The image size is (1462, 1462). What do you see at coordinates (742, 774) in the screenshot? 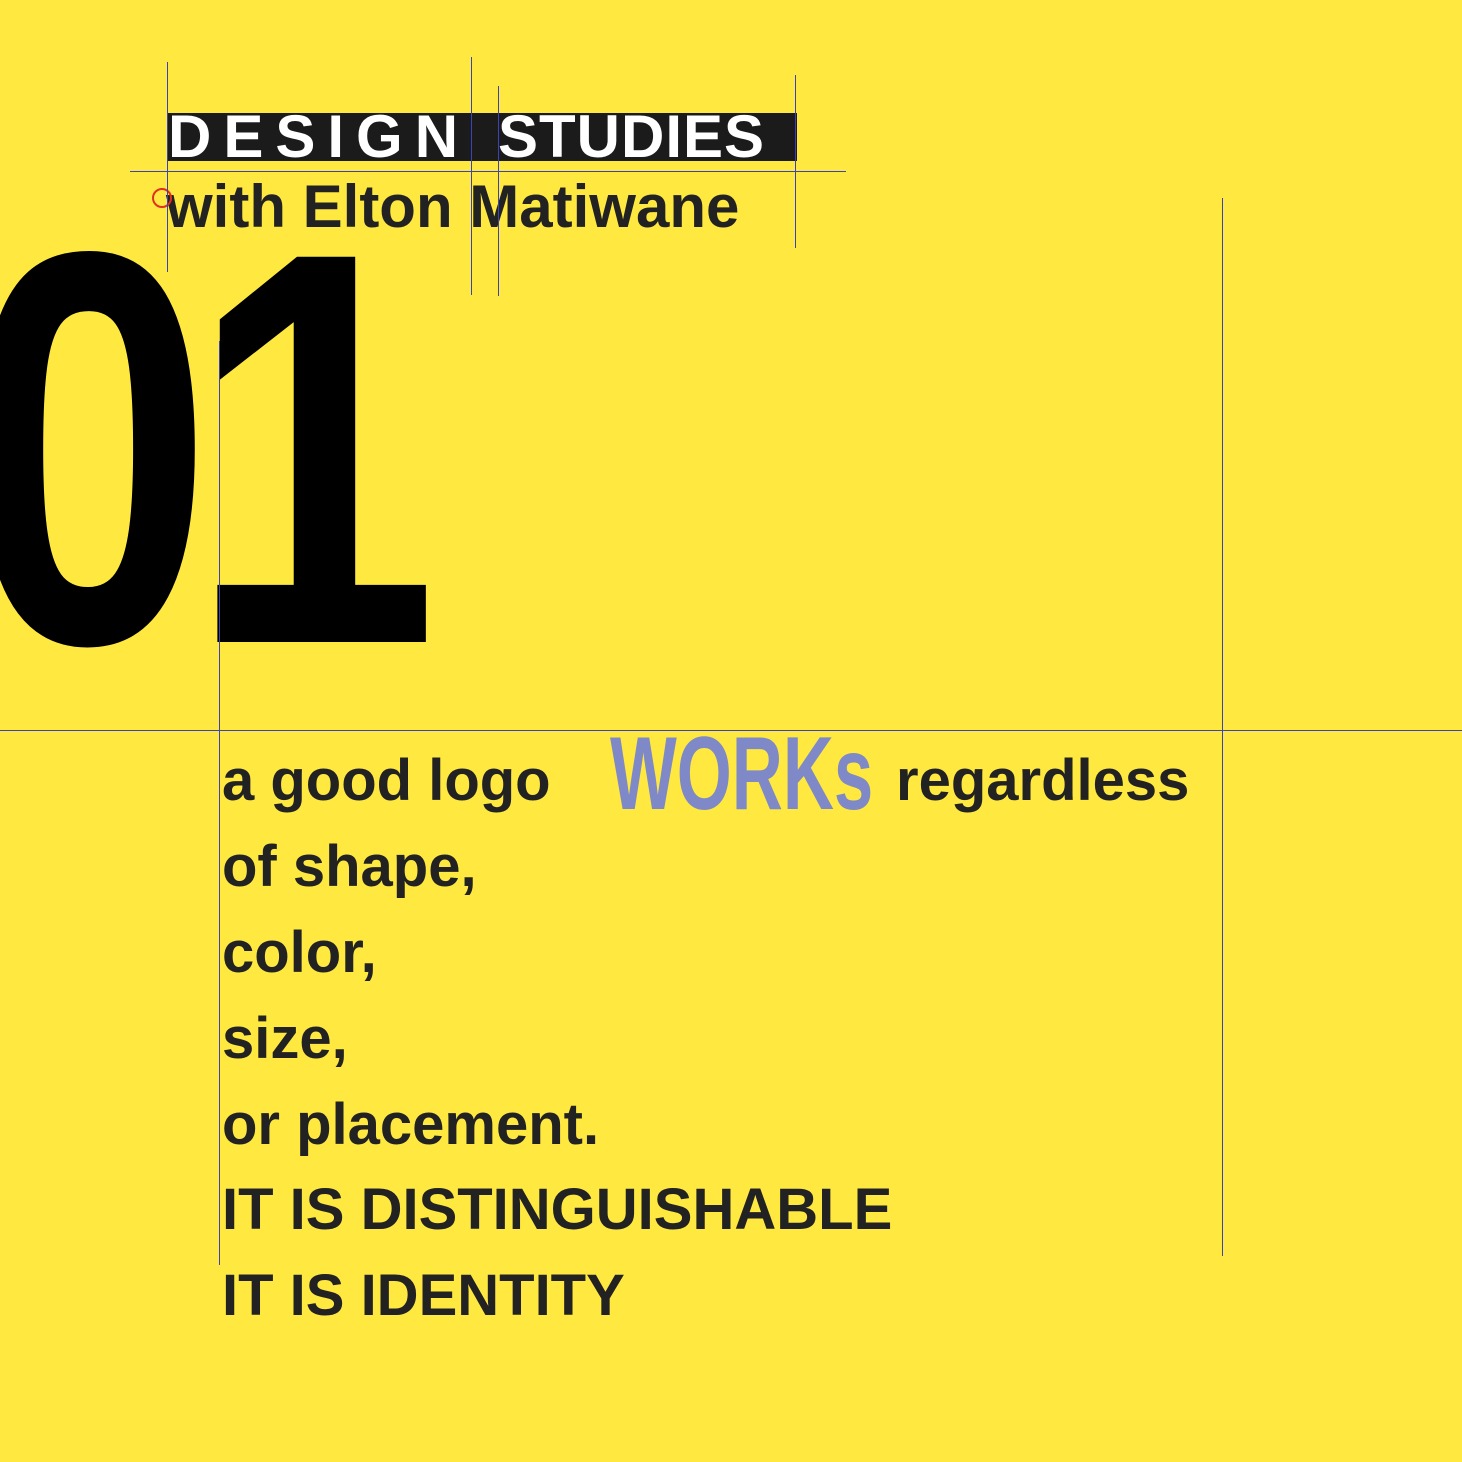
I see `statement-highlight-works: WORKs` at bounding box center [742, 774].